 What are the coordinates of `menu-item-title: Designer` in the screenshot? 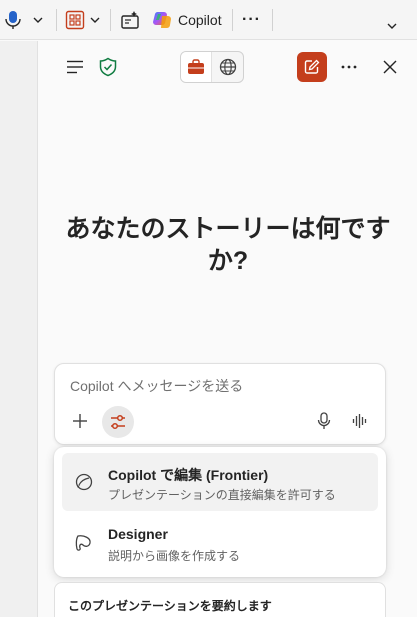 It's located at (138, 534).